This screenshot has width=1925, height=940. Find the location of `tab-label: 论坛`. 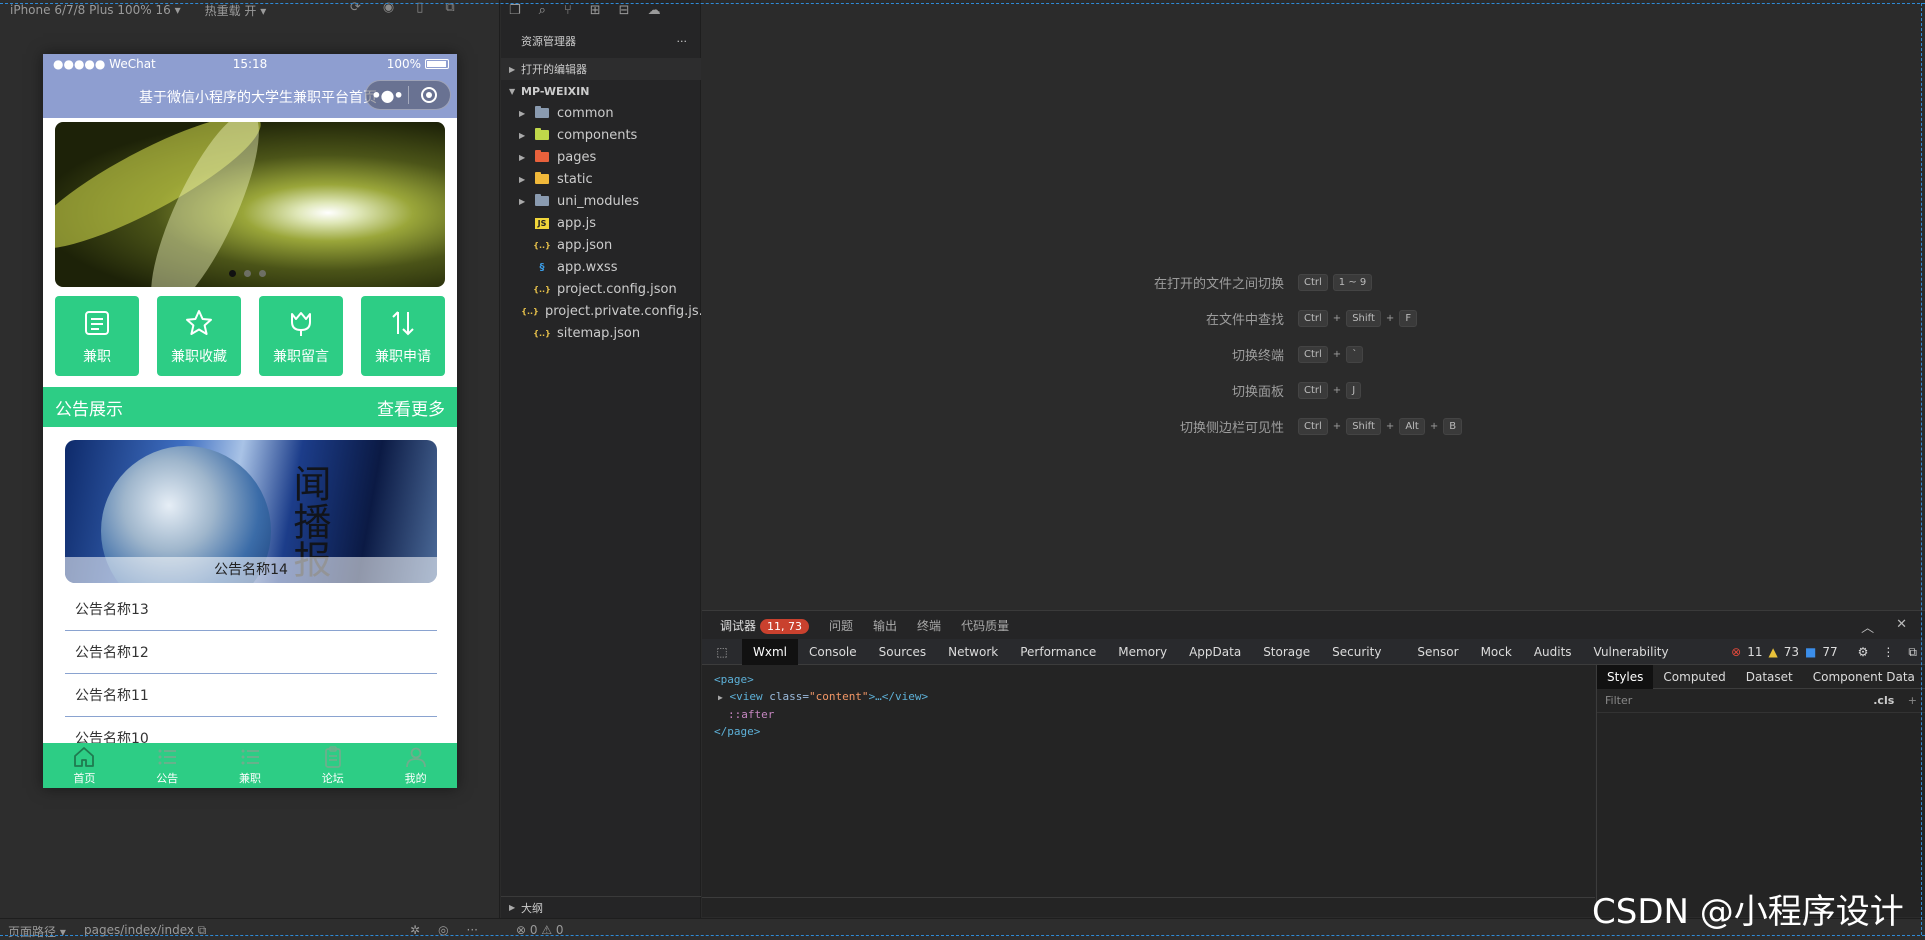

tab-label: 论坛 is located at coordinates (332, 778).